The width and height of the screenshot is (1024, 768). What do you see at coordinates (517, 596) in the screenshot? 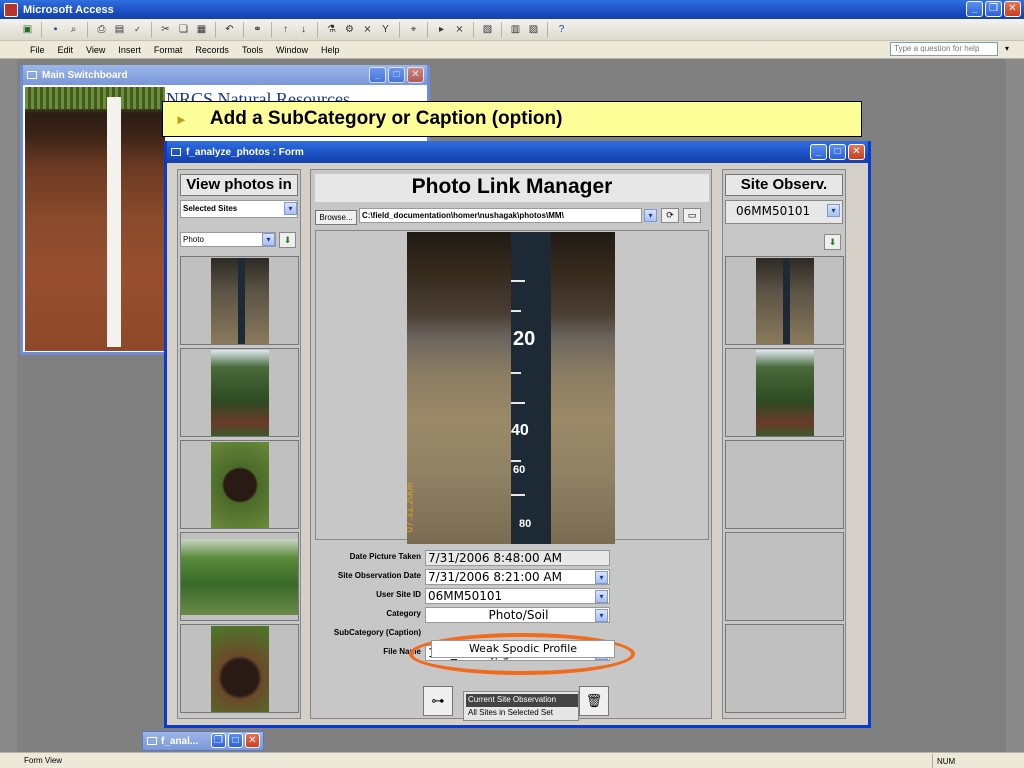
I see `user-site-id-field: 06MM50101` at bounding box center [517, 596].